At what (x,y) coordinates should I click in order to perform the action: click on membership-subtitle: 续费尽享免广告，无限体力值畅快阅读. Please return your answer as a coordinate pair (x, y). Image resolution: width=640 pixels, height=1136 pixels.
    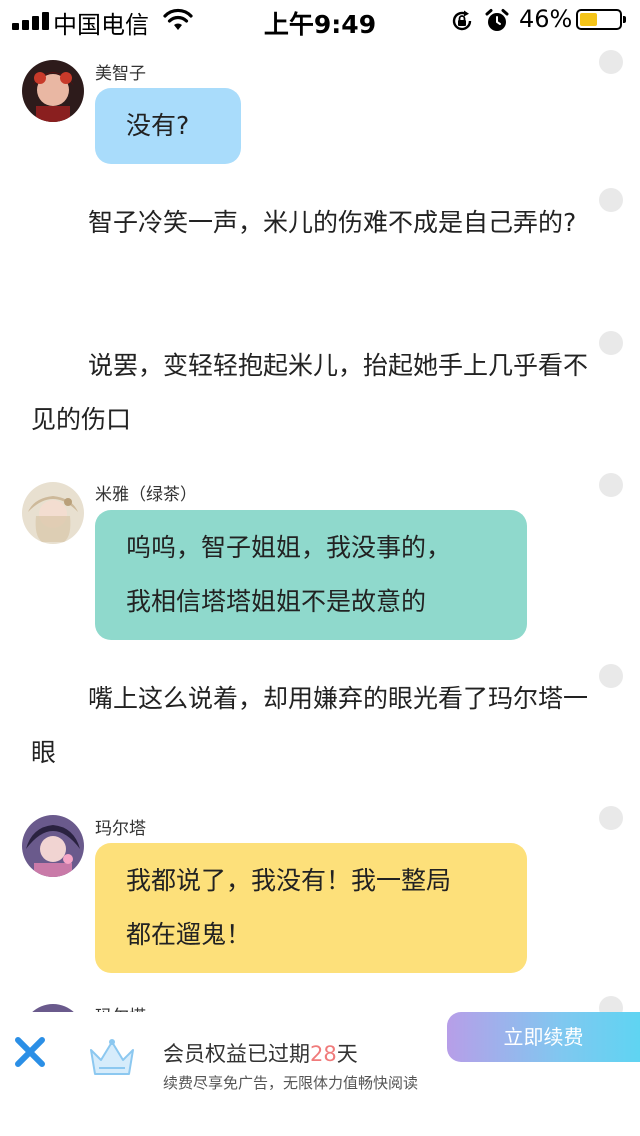
    Looking at the image, I should click on (291, 1083).